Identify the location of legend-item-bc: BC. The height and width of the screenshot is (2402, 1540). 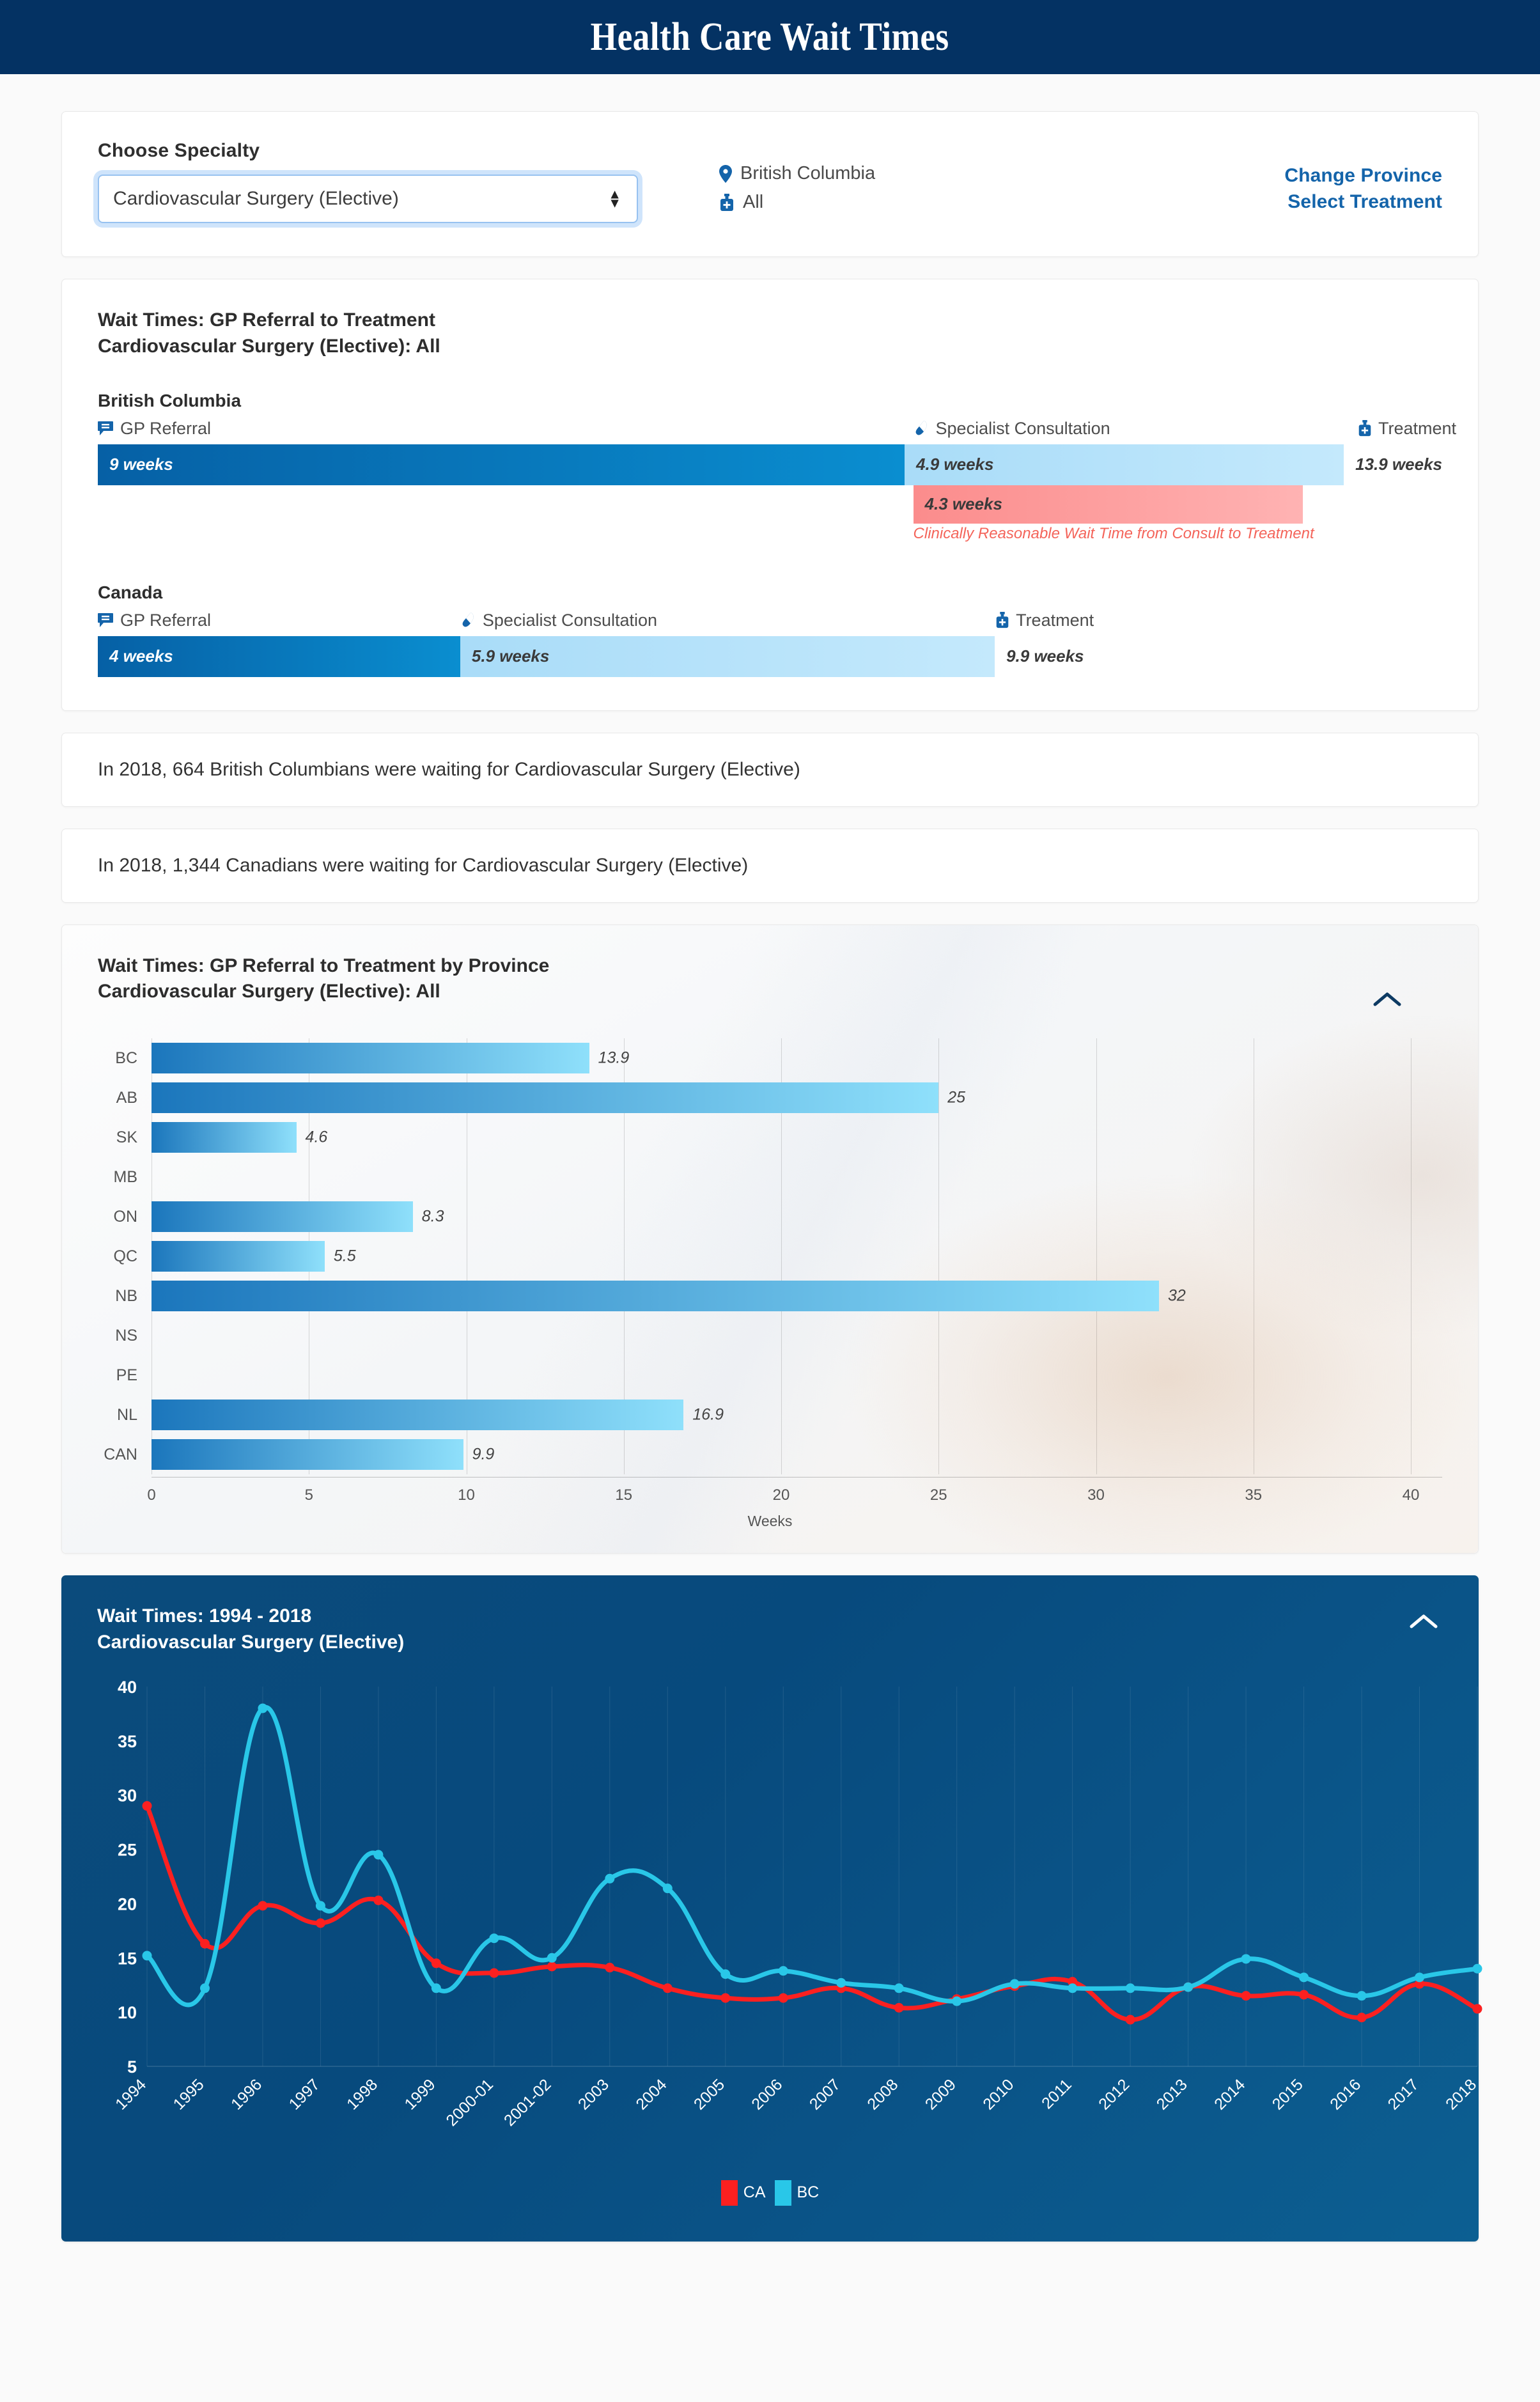
(797, 2193).